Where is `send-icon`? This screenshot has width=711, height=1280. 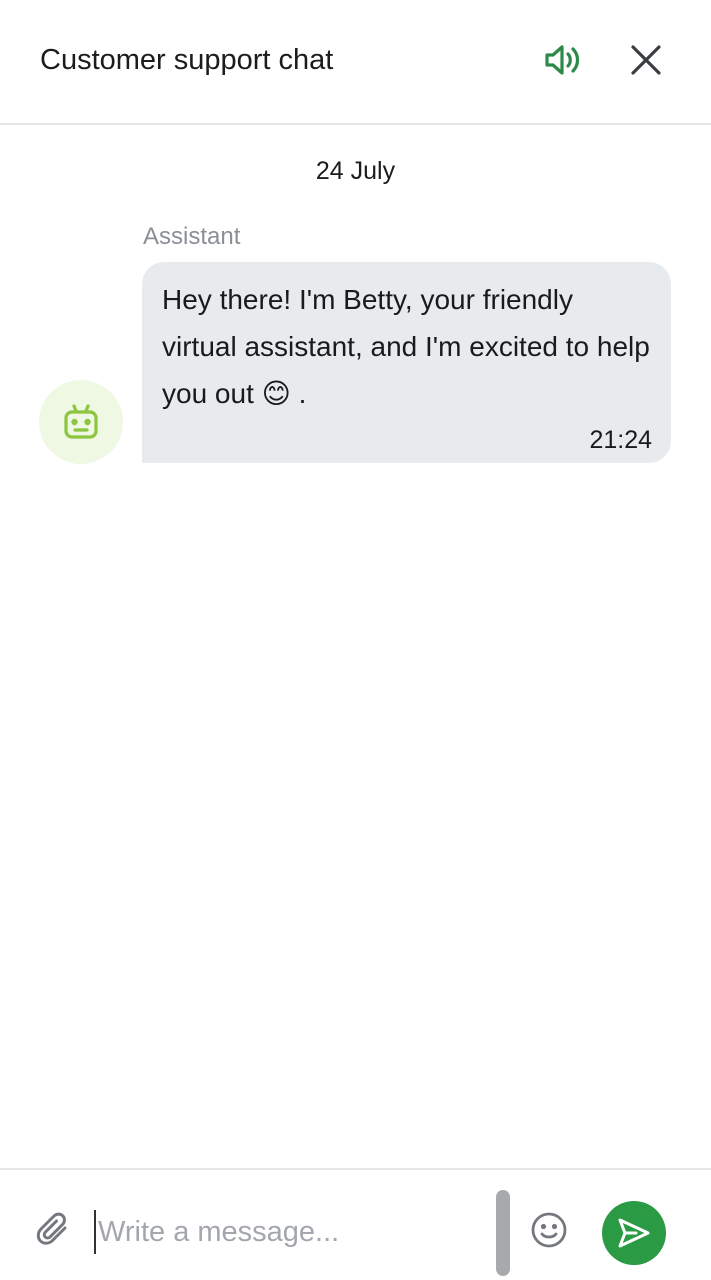 send-icon is located at coordinates (634, 1233).